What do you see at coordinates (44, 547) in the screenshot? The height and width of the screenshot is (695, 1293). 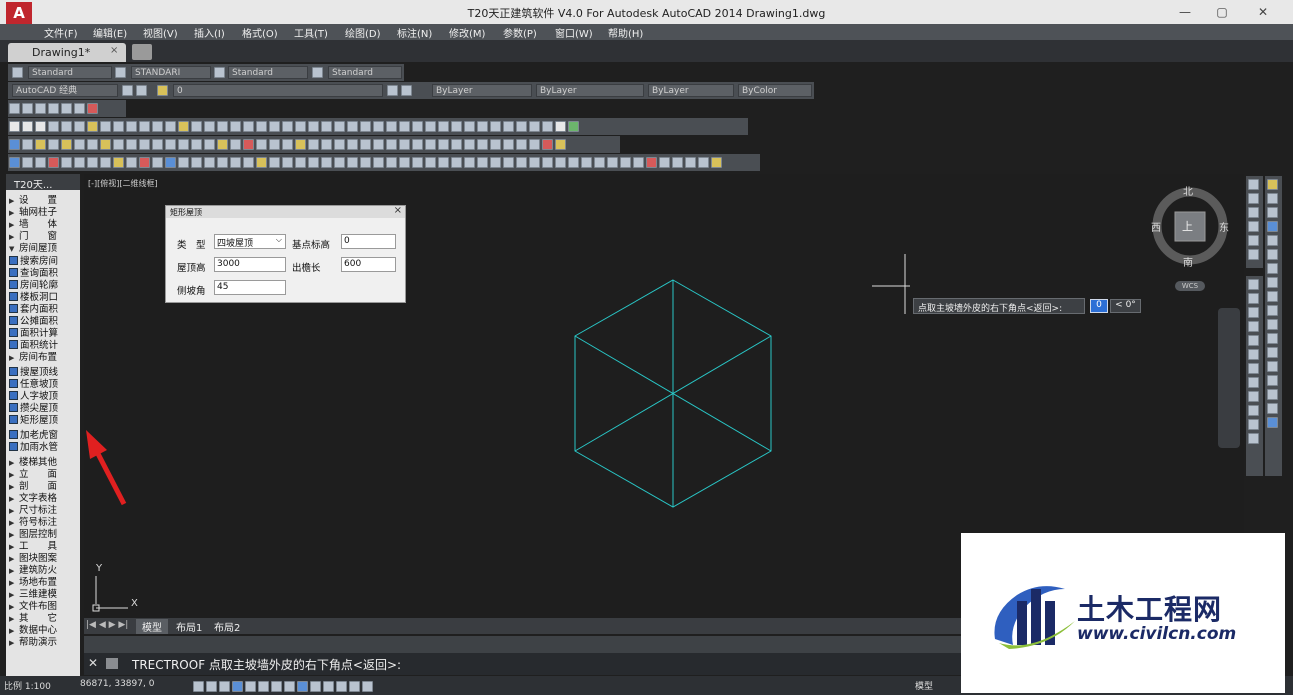 I see `t20-menu-item: ▶ 工 具` at bounding box center [44, 547].